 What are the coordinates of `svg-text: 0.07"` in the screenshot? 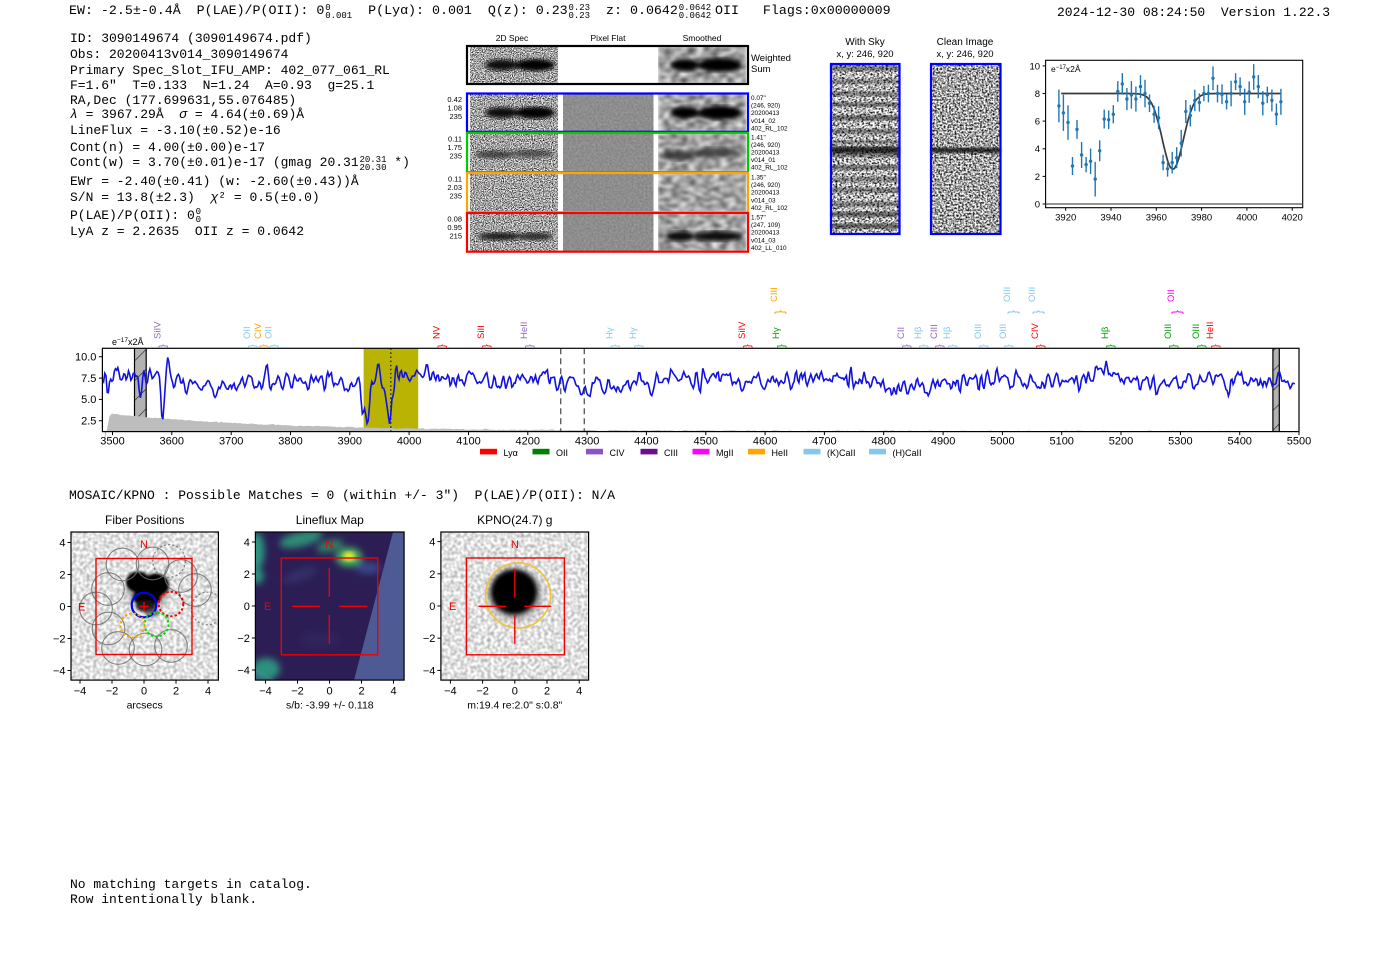 It's located at (758, 98).